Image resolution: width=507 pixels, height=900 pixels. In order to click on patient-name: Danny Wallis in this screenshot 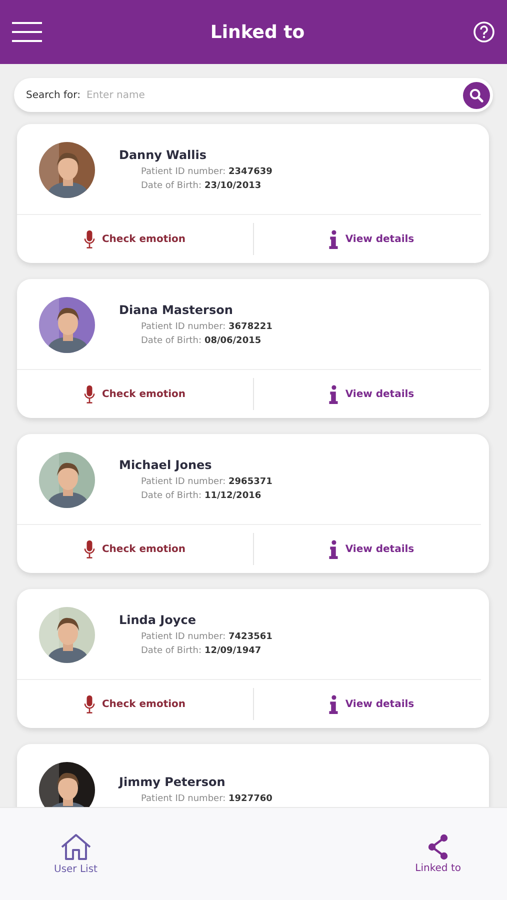, I will do `click(163, 155)`.